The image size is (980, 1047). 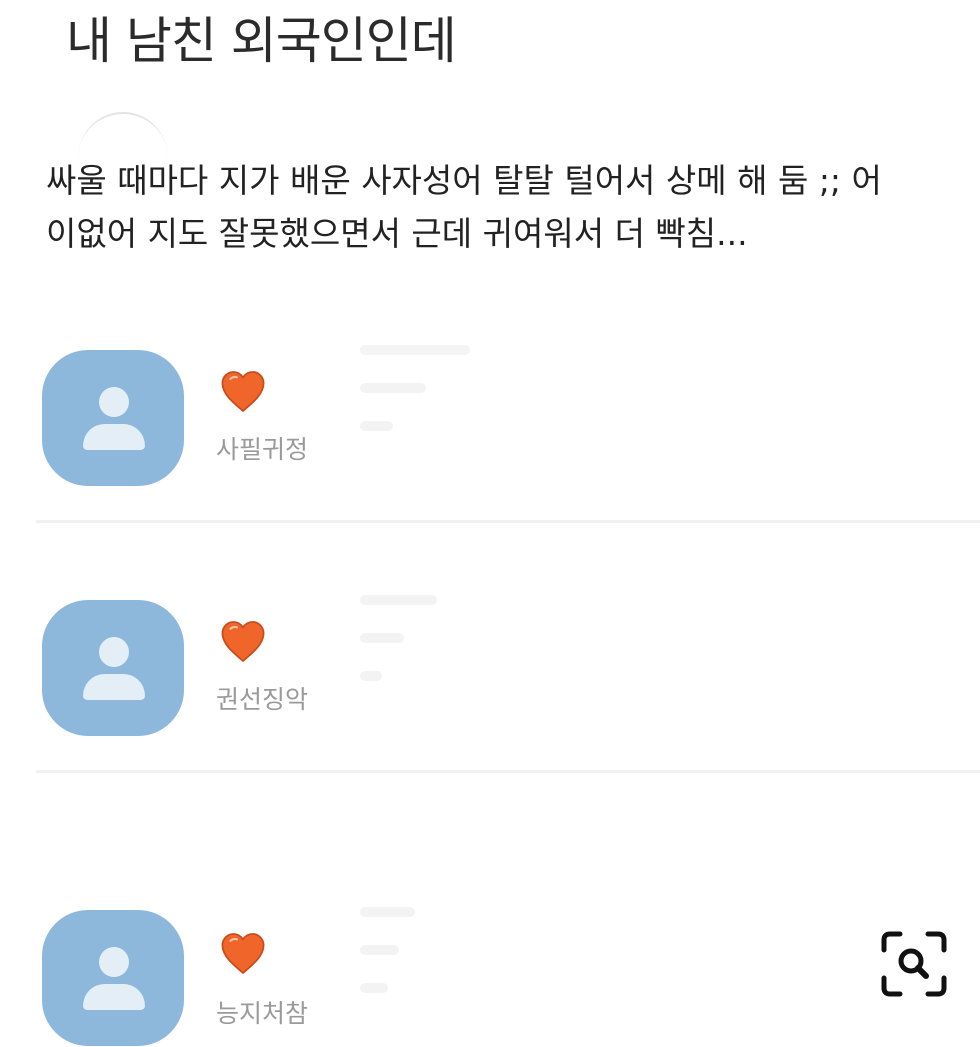 I want to click on comment-nickname: 사필귀정, so click(x=262, y=449).